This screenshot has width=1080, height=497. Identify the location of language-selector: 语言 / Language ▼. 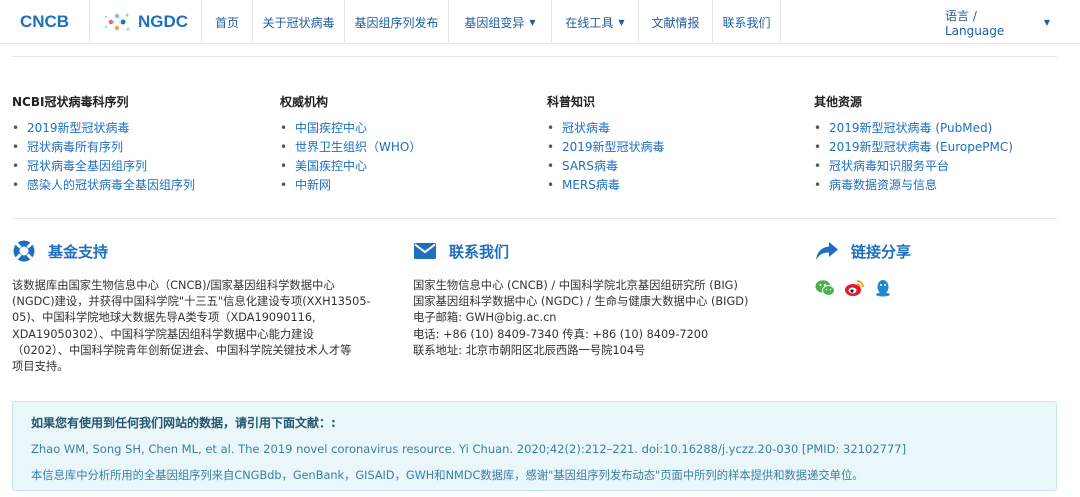
(990, 22).